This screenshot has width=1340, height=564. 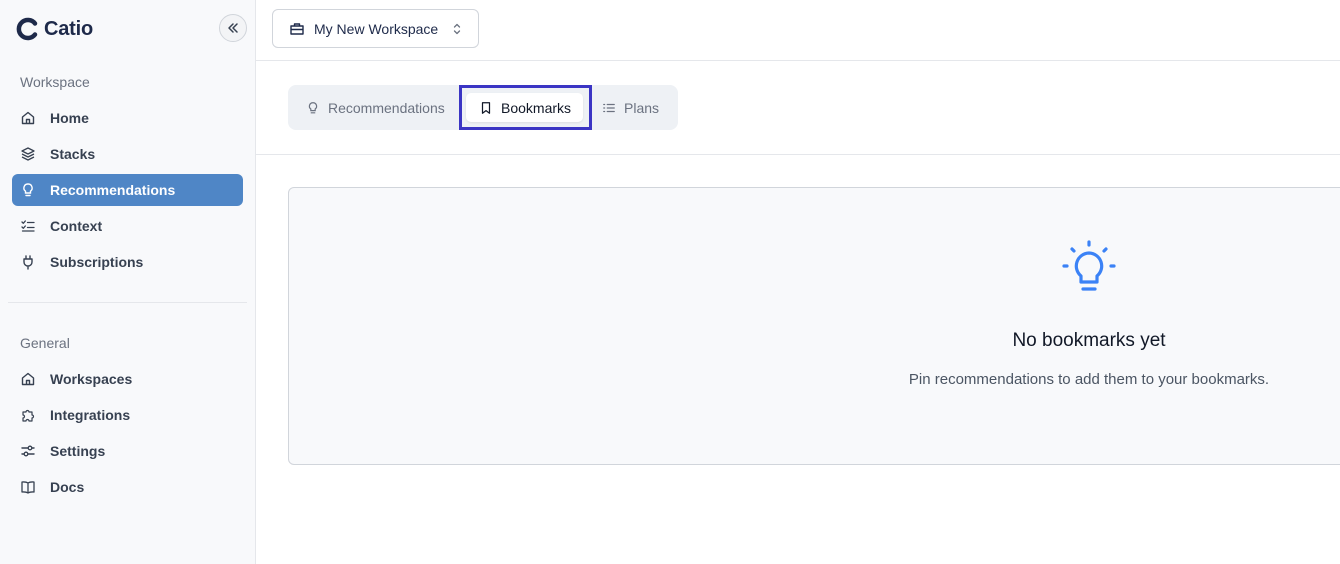 What do you see at coordinates (28, 262) in the screenshot?
I see `plug-icon` at bounding box center [28, 262].